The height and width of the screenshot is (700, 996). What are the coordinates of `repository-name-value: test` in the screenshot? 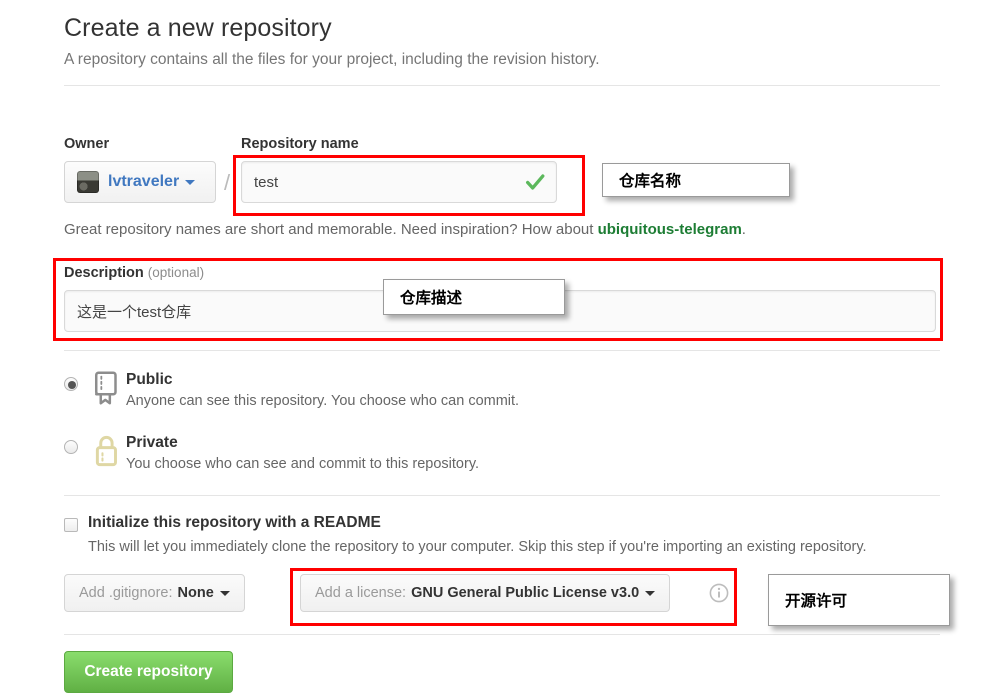 It's located at (266, 182).